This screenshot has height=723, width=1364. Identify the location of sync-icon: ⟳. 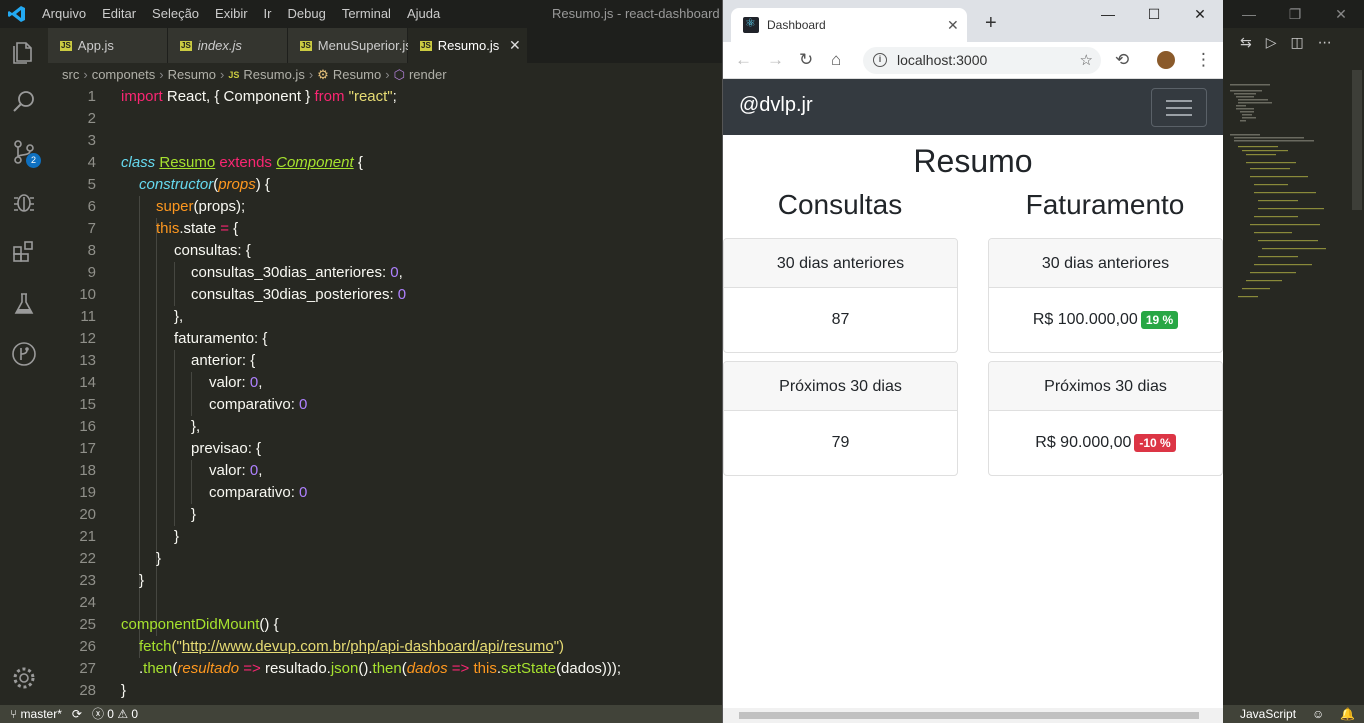
(77, 714).